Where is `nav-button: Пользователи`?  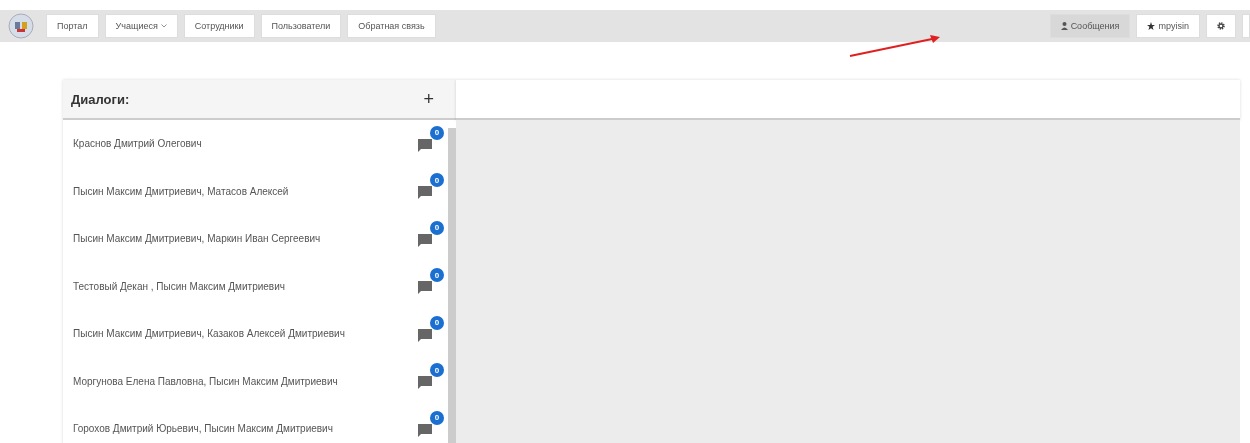 nav-button: Пользователи is located at coordinates (301, 26).